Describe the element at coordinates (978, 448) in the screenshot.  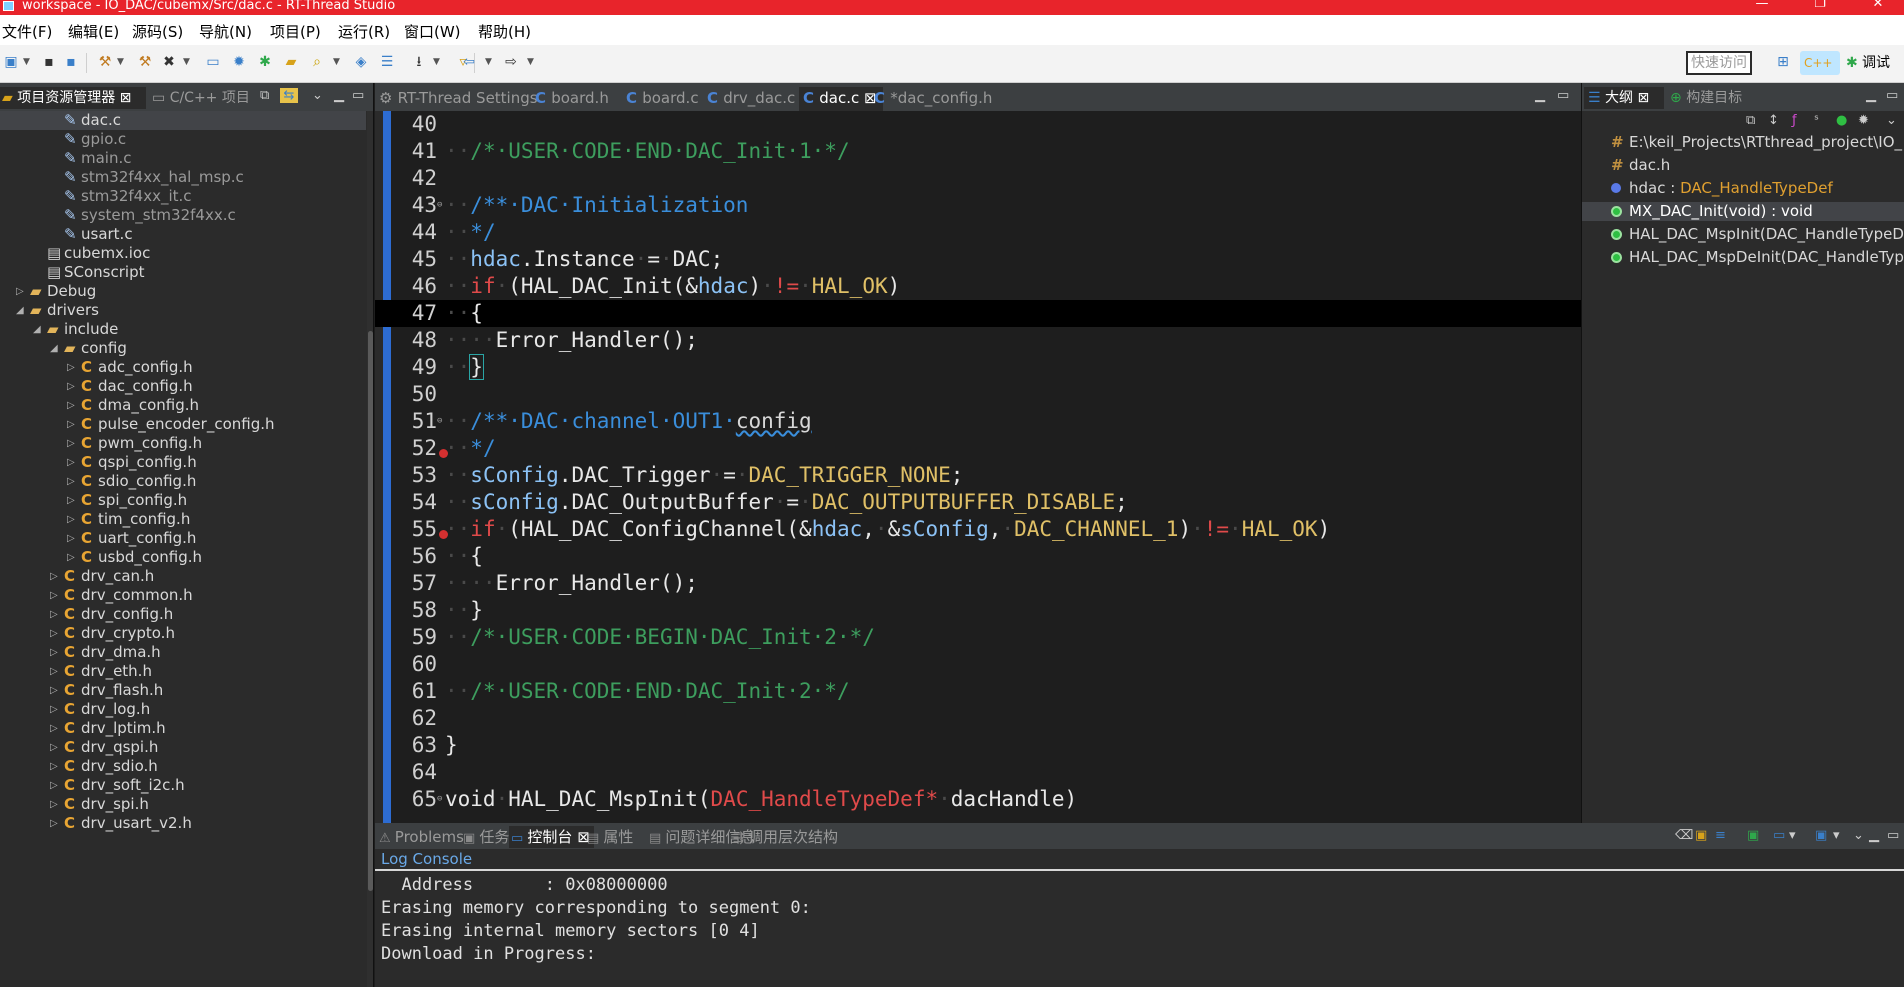
I see `code-line: 52 ··*/` at that location.